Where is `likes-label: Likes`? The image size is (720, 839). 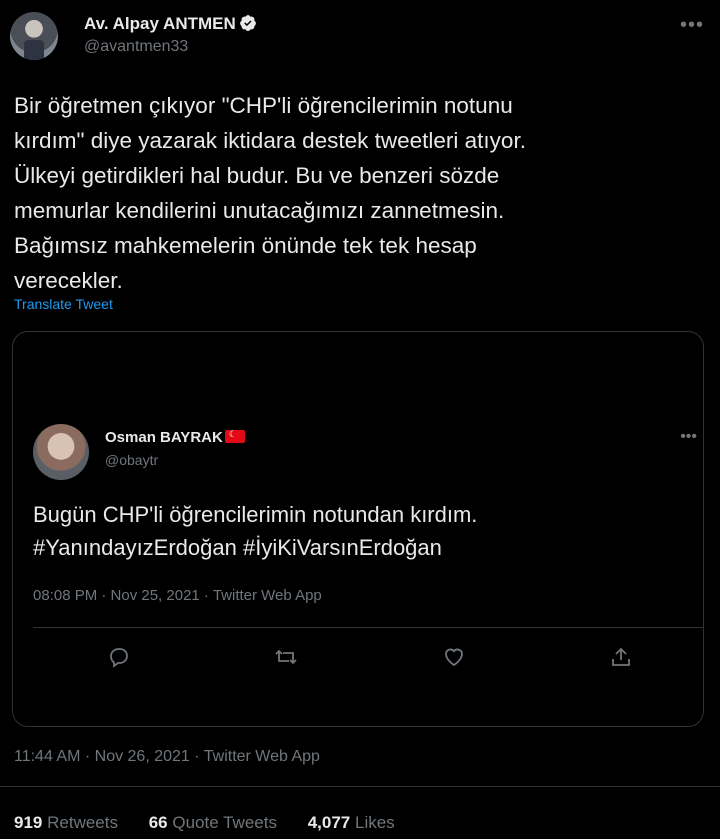 likes-label: Likes is located at coordinates (374, 822).